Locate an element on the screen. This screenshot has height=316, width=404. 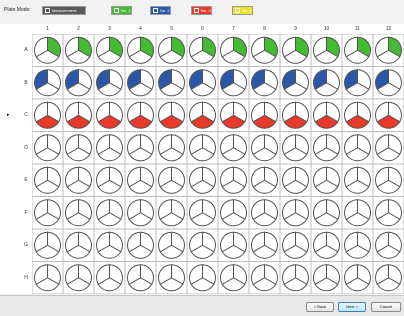
column-header: 5 is located at coordinates (171, 29).